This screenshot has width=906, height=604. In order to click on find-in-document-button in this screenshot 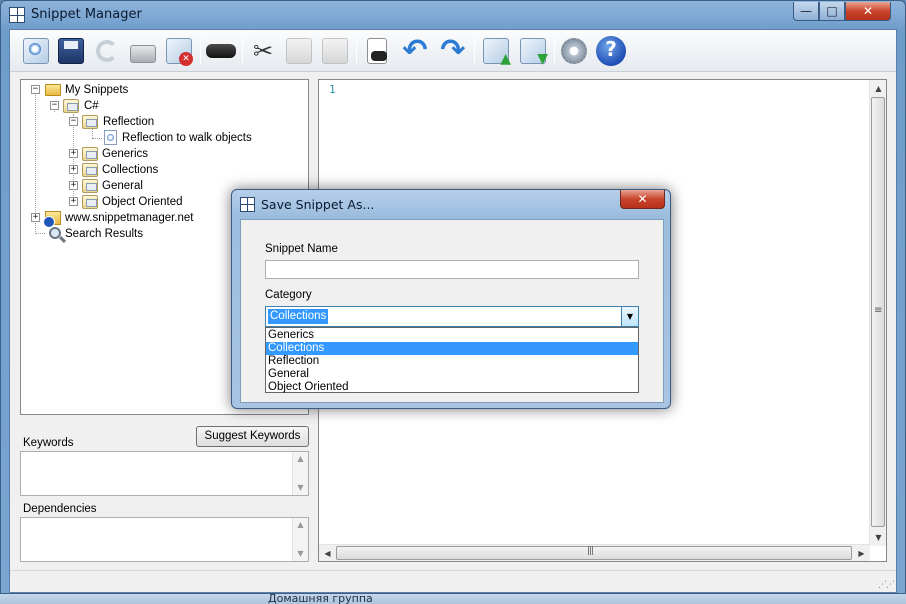, I will do `click(377, 51)`.